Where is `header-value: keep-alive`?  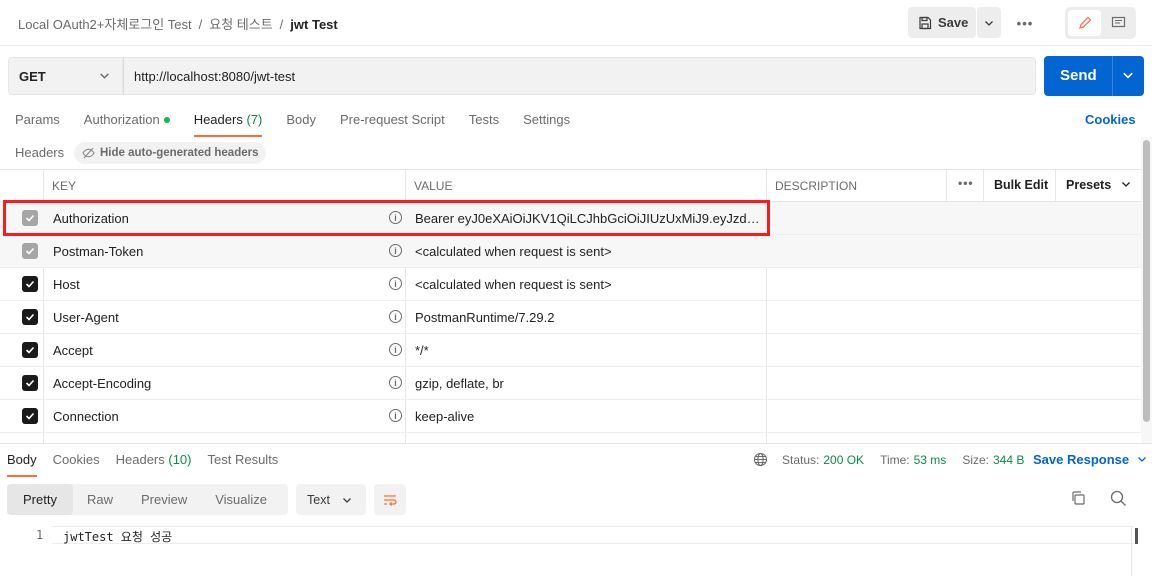
header-value: keep-alive is located at coordinates (445, 416).